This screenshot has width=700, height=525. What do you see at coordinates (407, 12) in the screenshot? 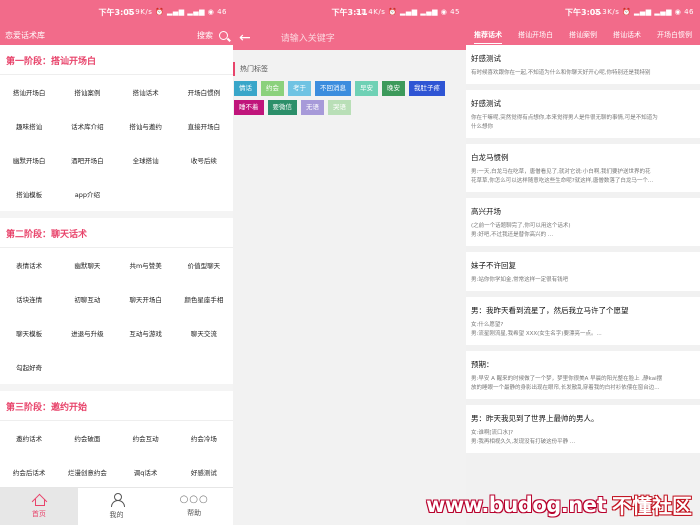
I see `status-indicators: 31.4K/s ⏰ ▂▄▆ ▂▄▆ ◉ 45` at bounding box center [407, 12].